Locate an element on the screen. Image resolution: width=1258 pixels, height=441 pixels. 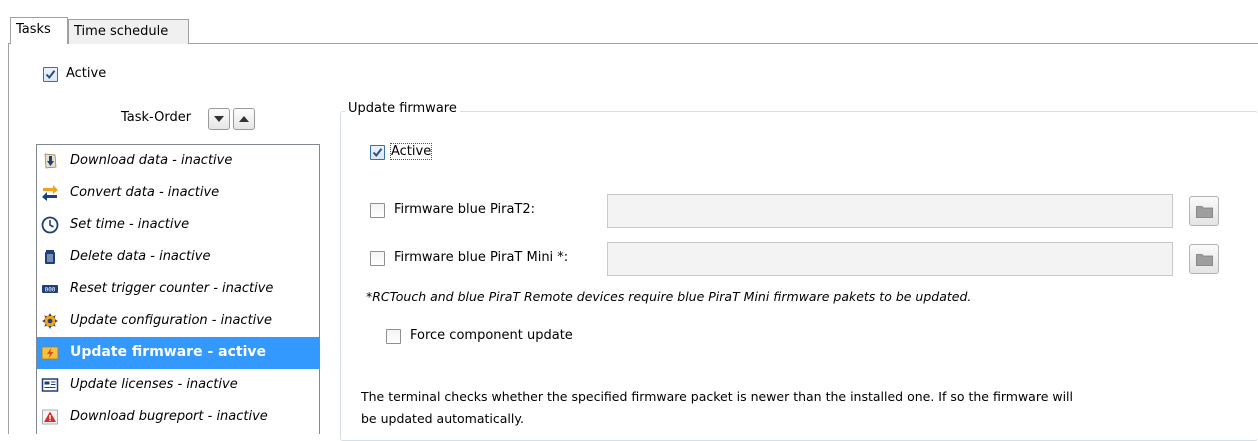
firmware-pirat-mini-checkbox is located at coordinates (377, 258).